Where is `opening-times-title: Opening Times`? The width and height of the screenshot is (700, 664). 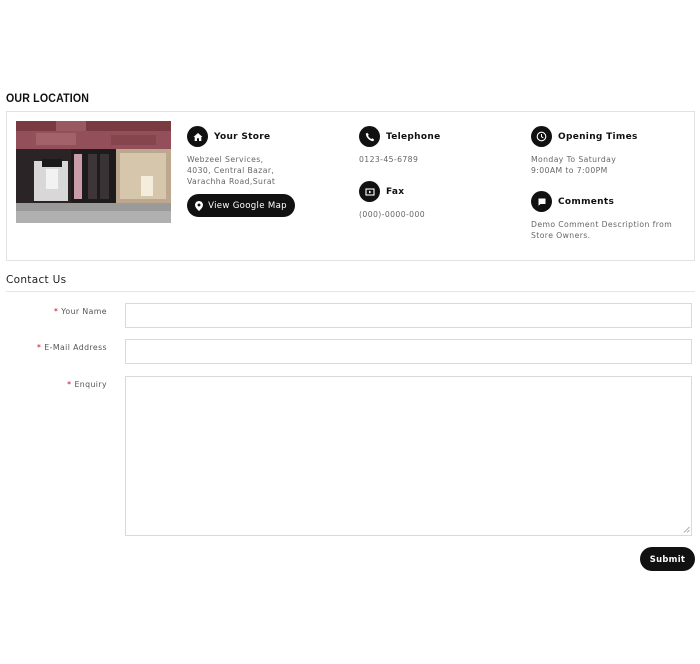 opening-times-title: Opening Times is located at coordinates (598, 136).